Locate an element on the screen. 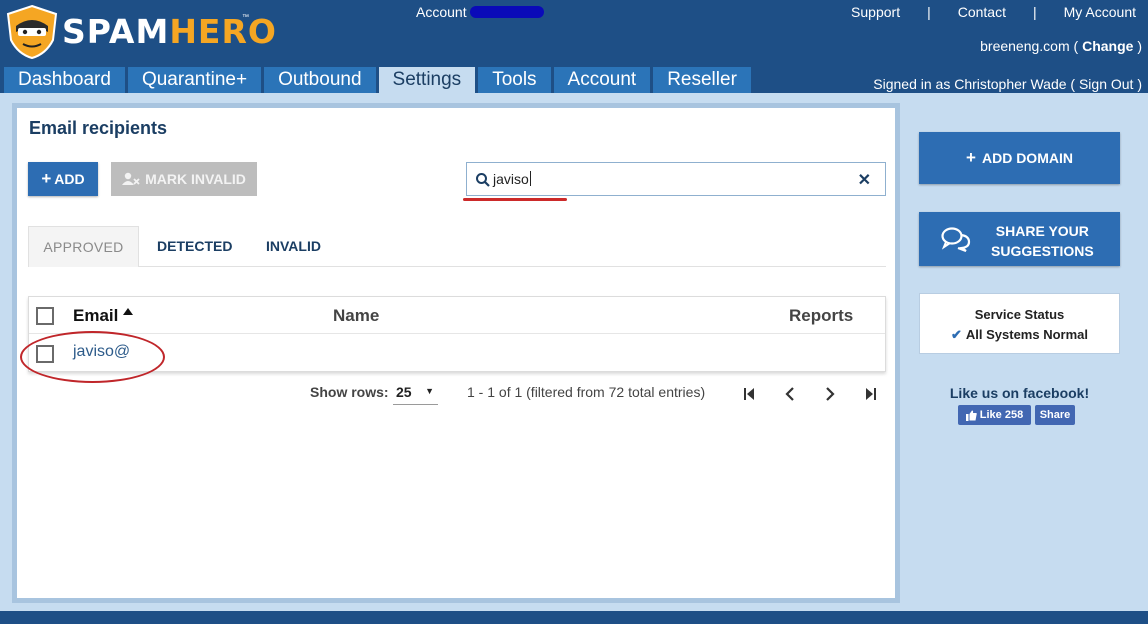 The image size is (1148, 624). nav-tab-dashboard: Dashboard is located at coordinates (64, 80).